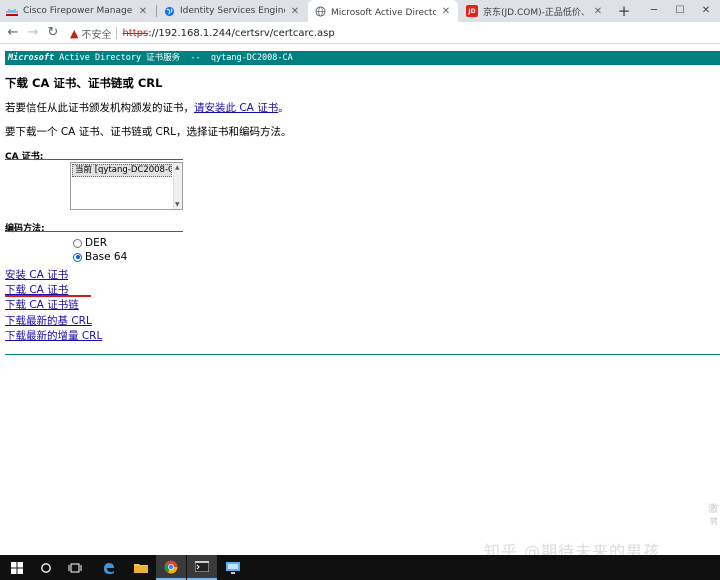 The width and height of the screenshot is (720, 580). I want to click on minimize-icon: ─, so click(654, 11).